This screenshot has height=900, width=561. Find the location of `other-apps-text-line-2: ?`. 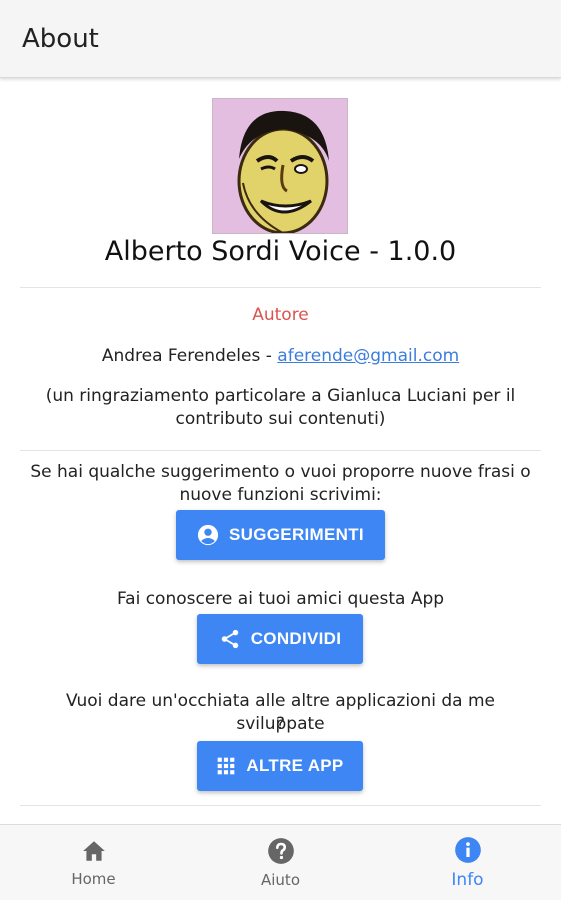

other-apps-text-line-2: ? is located at coordinates (280, 724).